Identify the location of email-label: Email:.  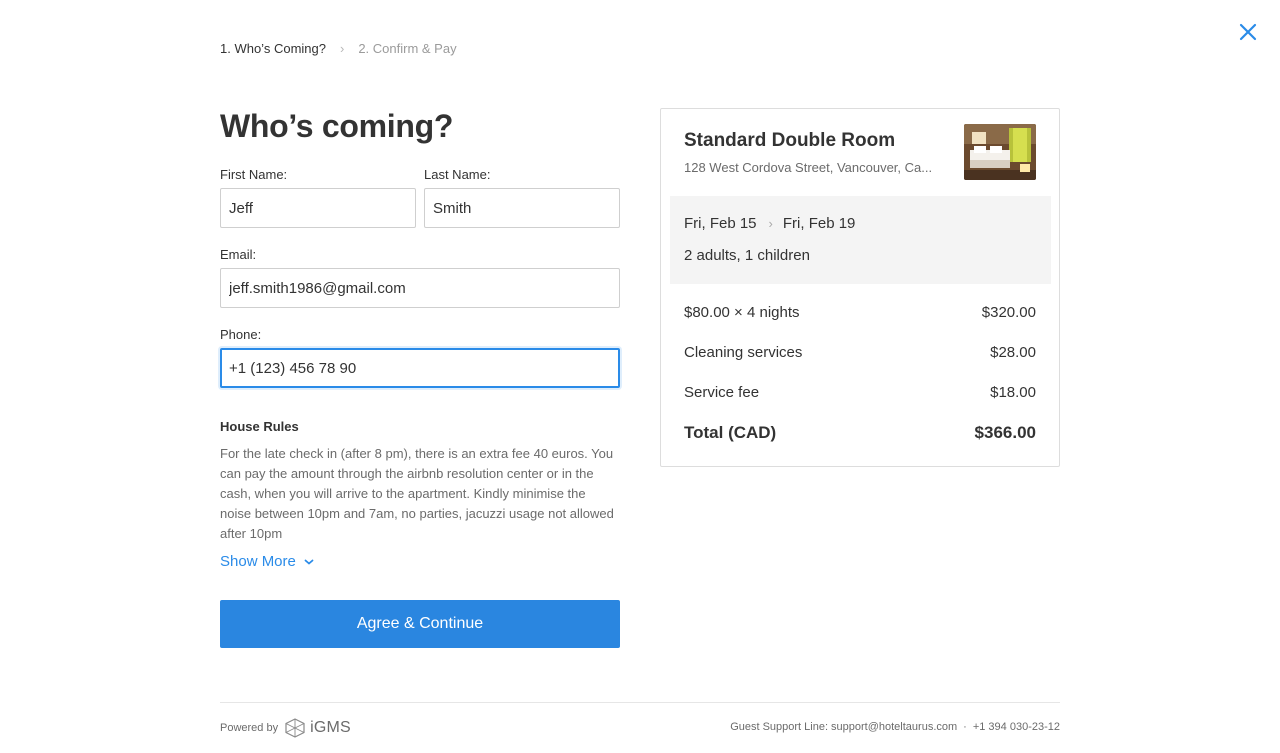
(238, 254).